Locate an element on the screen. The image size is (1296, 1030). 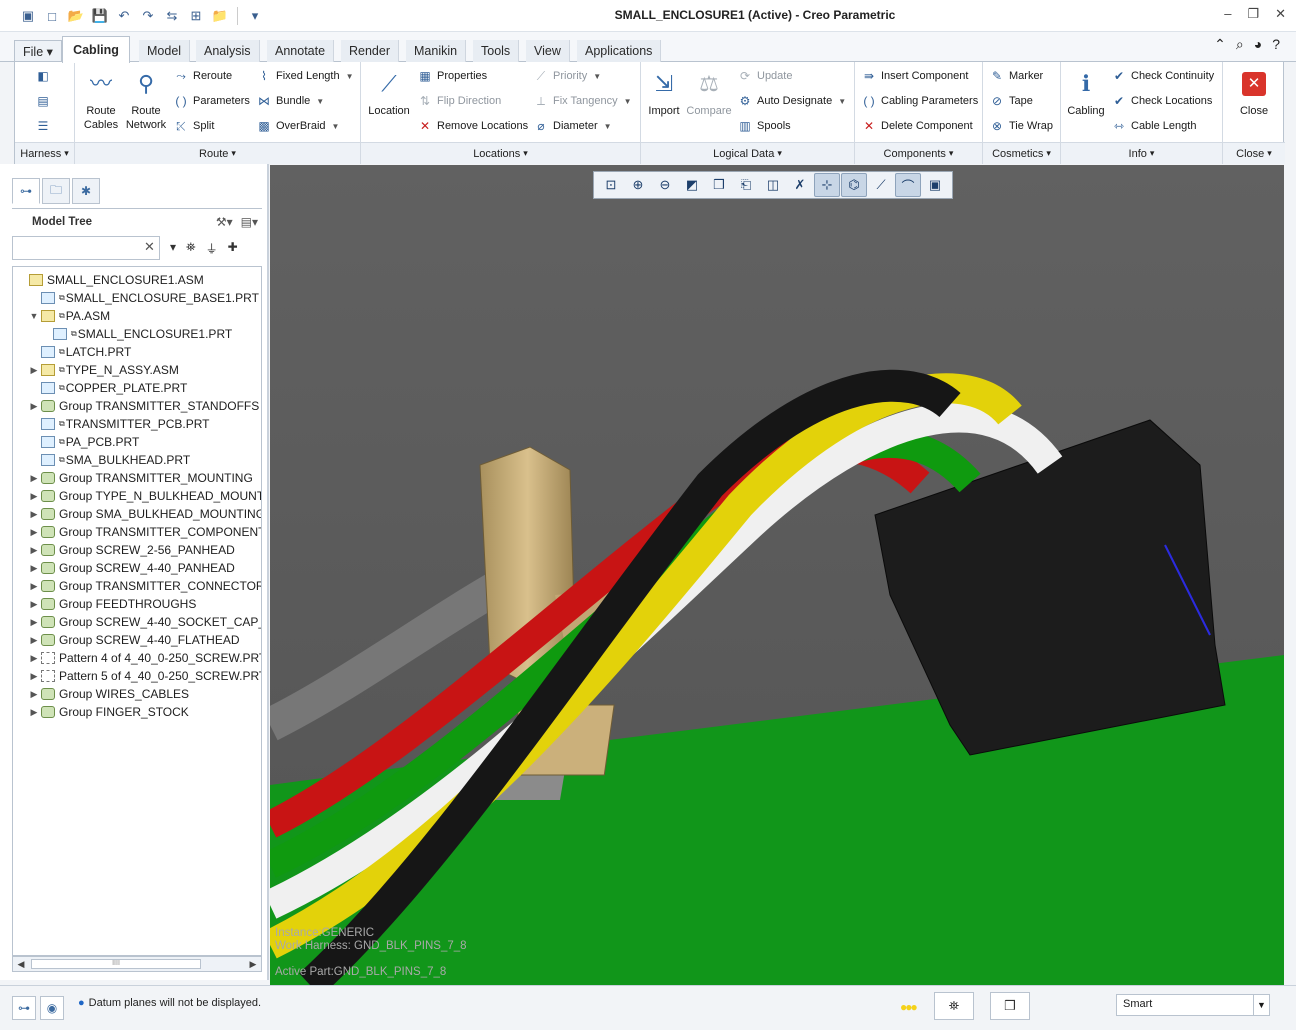
tree-item: ▶ Group SMA_BULKHEAD_MOUNTING is located at coordinates (137, 514).